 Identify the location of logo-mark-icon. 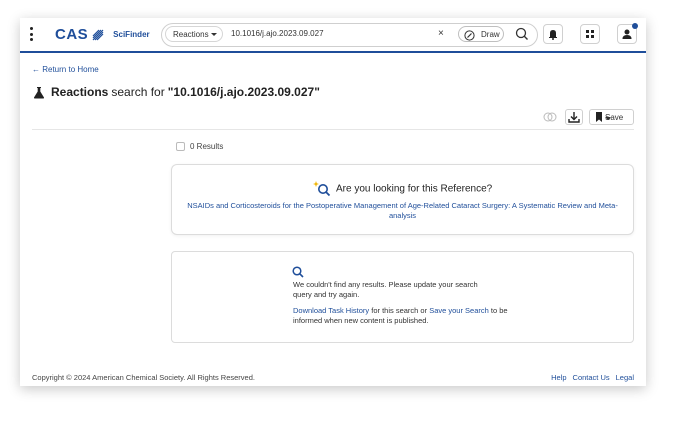
(98, 34).